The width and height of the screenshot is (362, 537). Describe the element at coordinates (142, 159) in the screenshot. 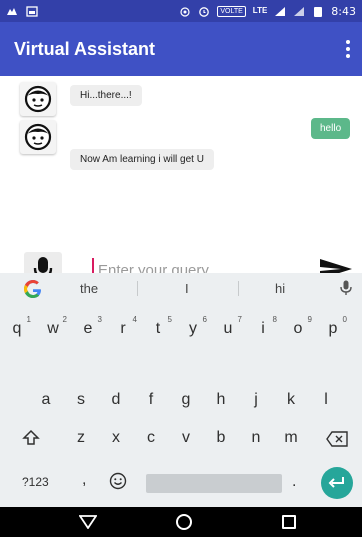

I see `bot-message: Now Am learning i will get U` at that location.